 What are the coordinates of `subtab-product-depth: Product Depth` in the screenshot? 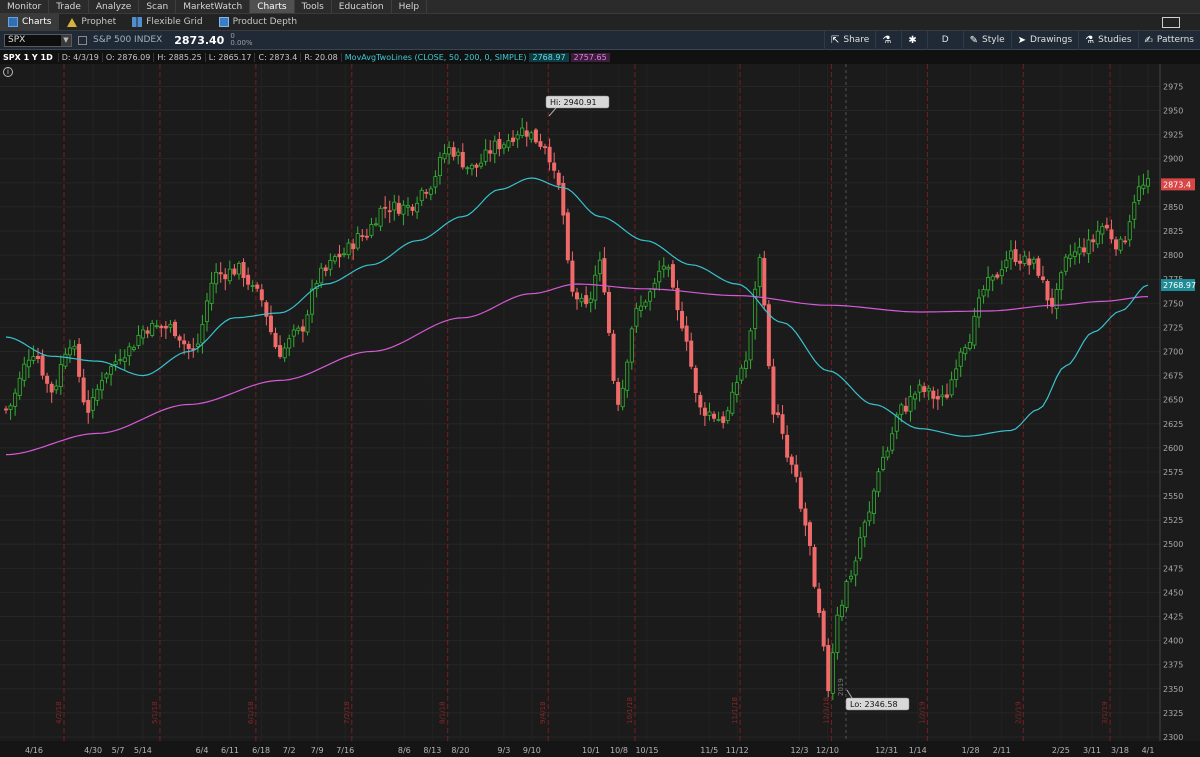 It's located at (258, 22).